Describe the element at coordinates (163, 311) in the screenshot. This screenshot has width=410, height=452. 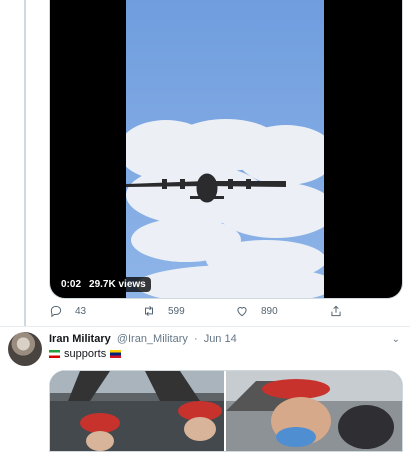
I see `retweet-button: 599` at that location.